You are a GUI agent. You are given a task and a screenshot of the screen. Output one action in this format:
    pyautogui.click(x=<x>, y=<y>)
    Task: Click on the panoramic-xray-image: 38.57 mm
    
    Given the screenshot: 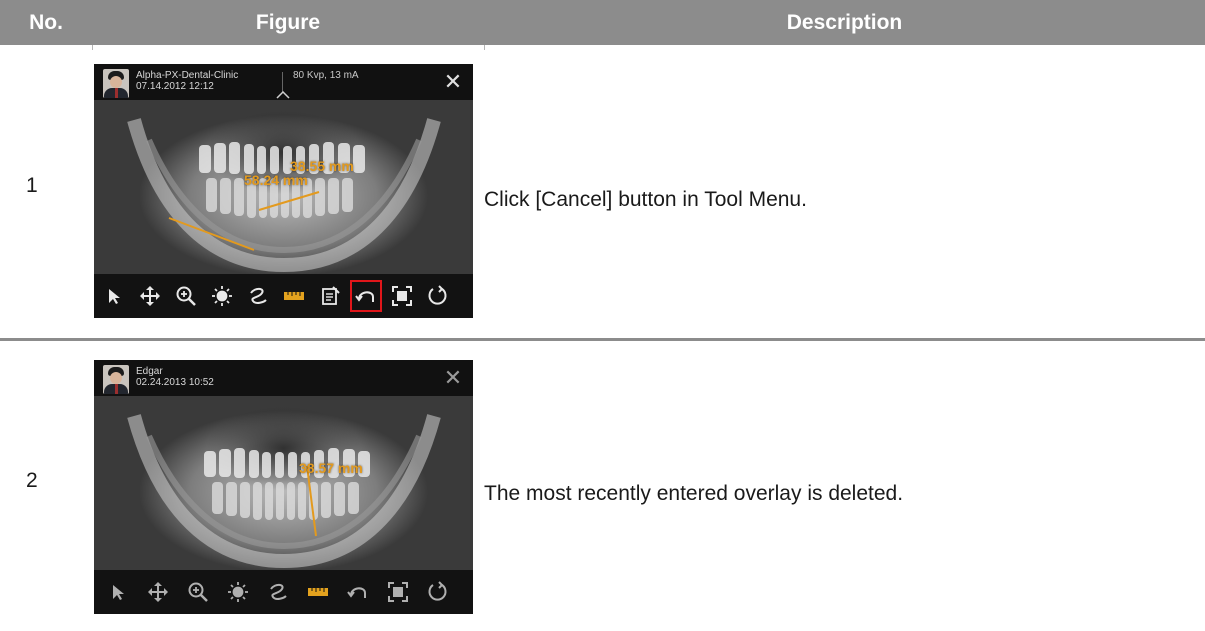 What is the action you would take?
    pyautogui.click(x=283, y=483)
    